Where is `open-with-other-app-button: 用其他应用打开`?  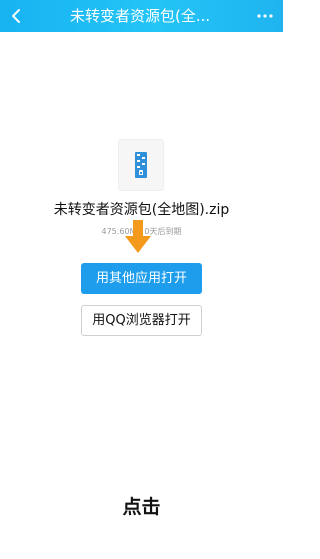
open-with-other-app-button: 用其他应用打开 is located at coordinates (141, 278).